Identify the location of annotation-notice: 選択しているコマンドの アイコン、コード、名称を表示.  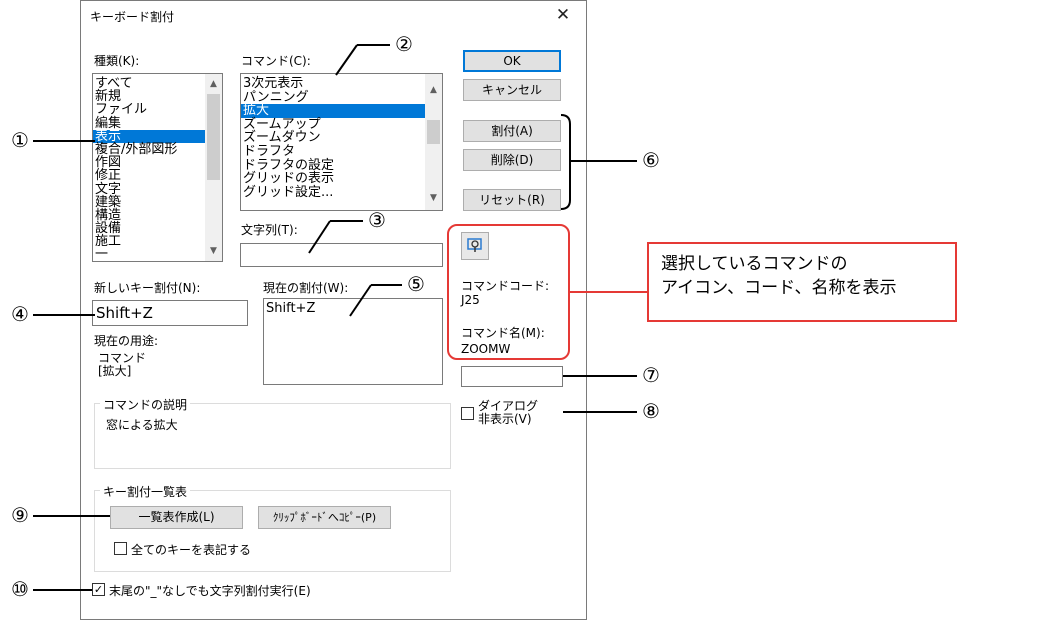
(802, 282).